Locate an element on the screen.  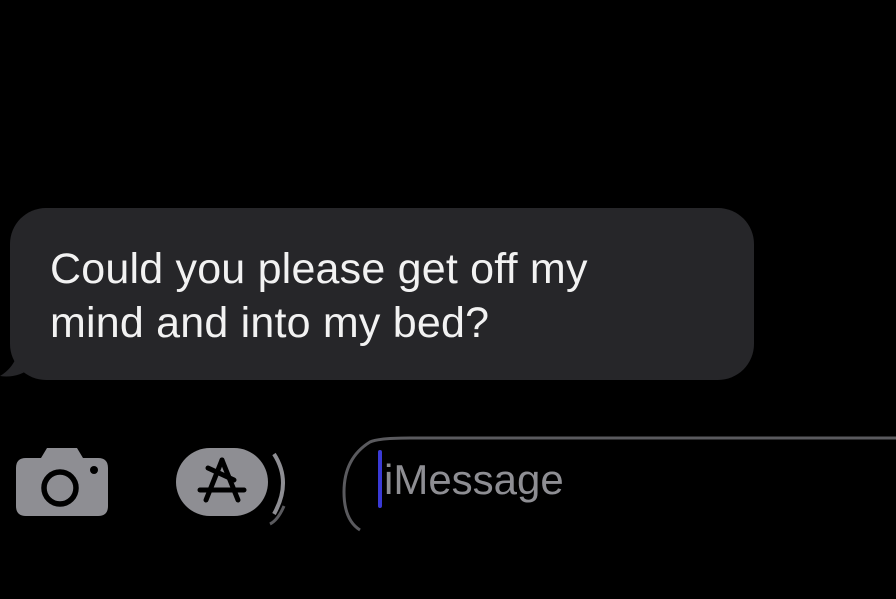
message-input: iMessage is located at coordinates (633, 480).